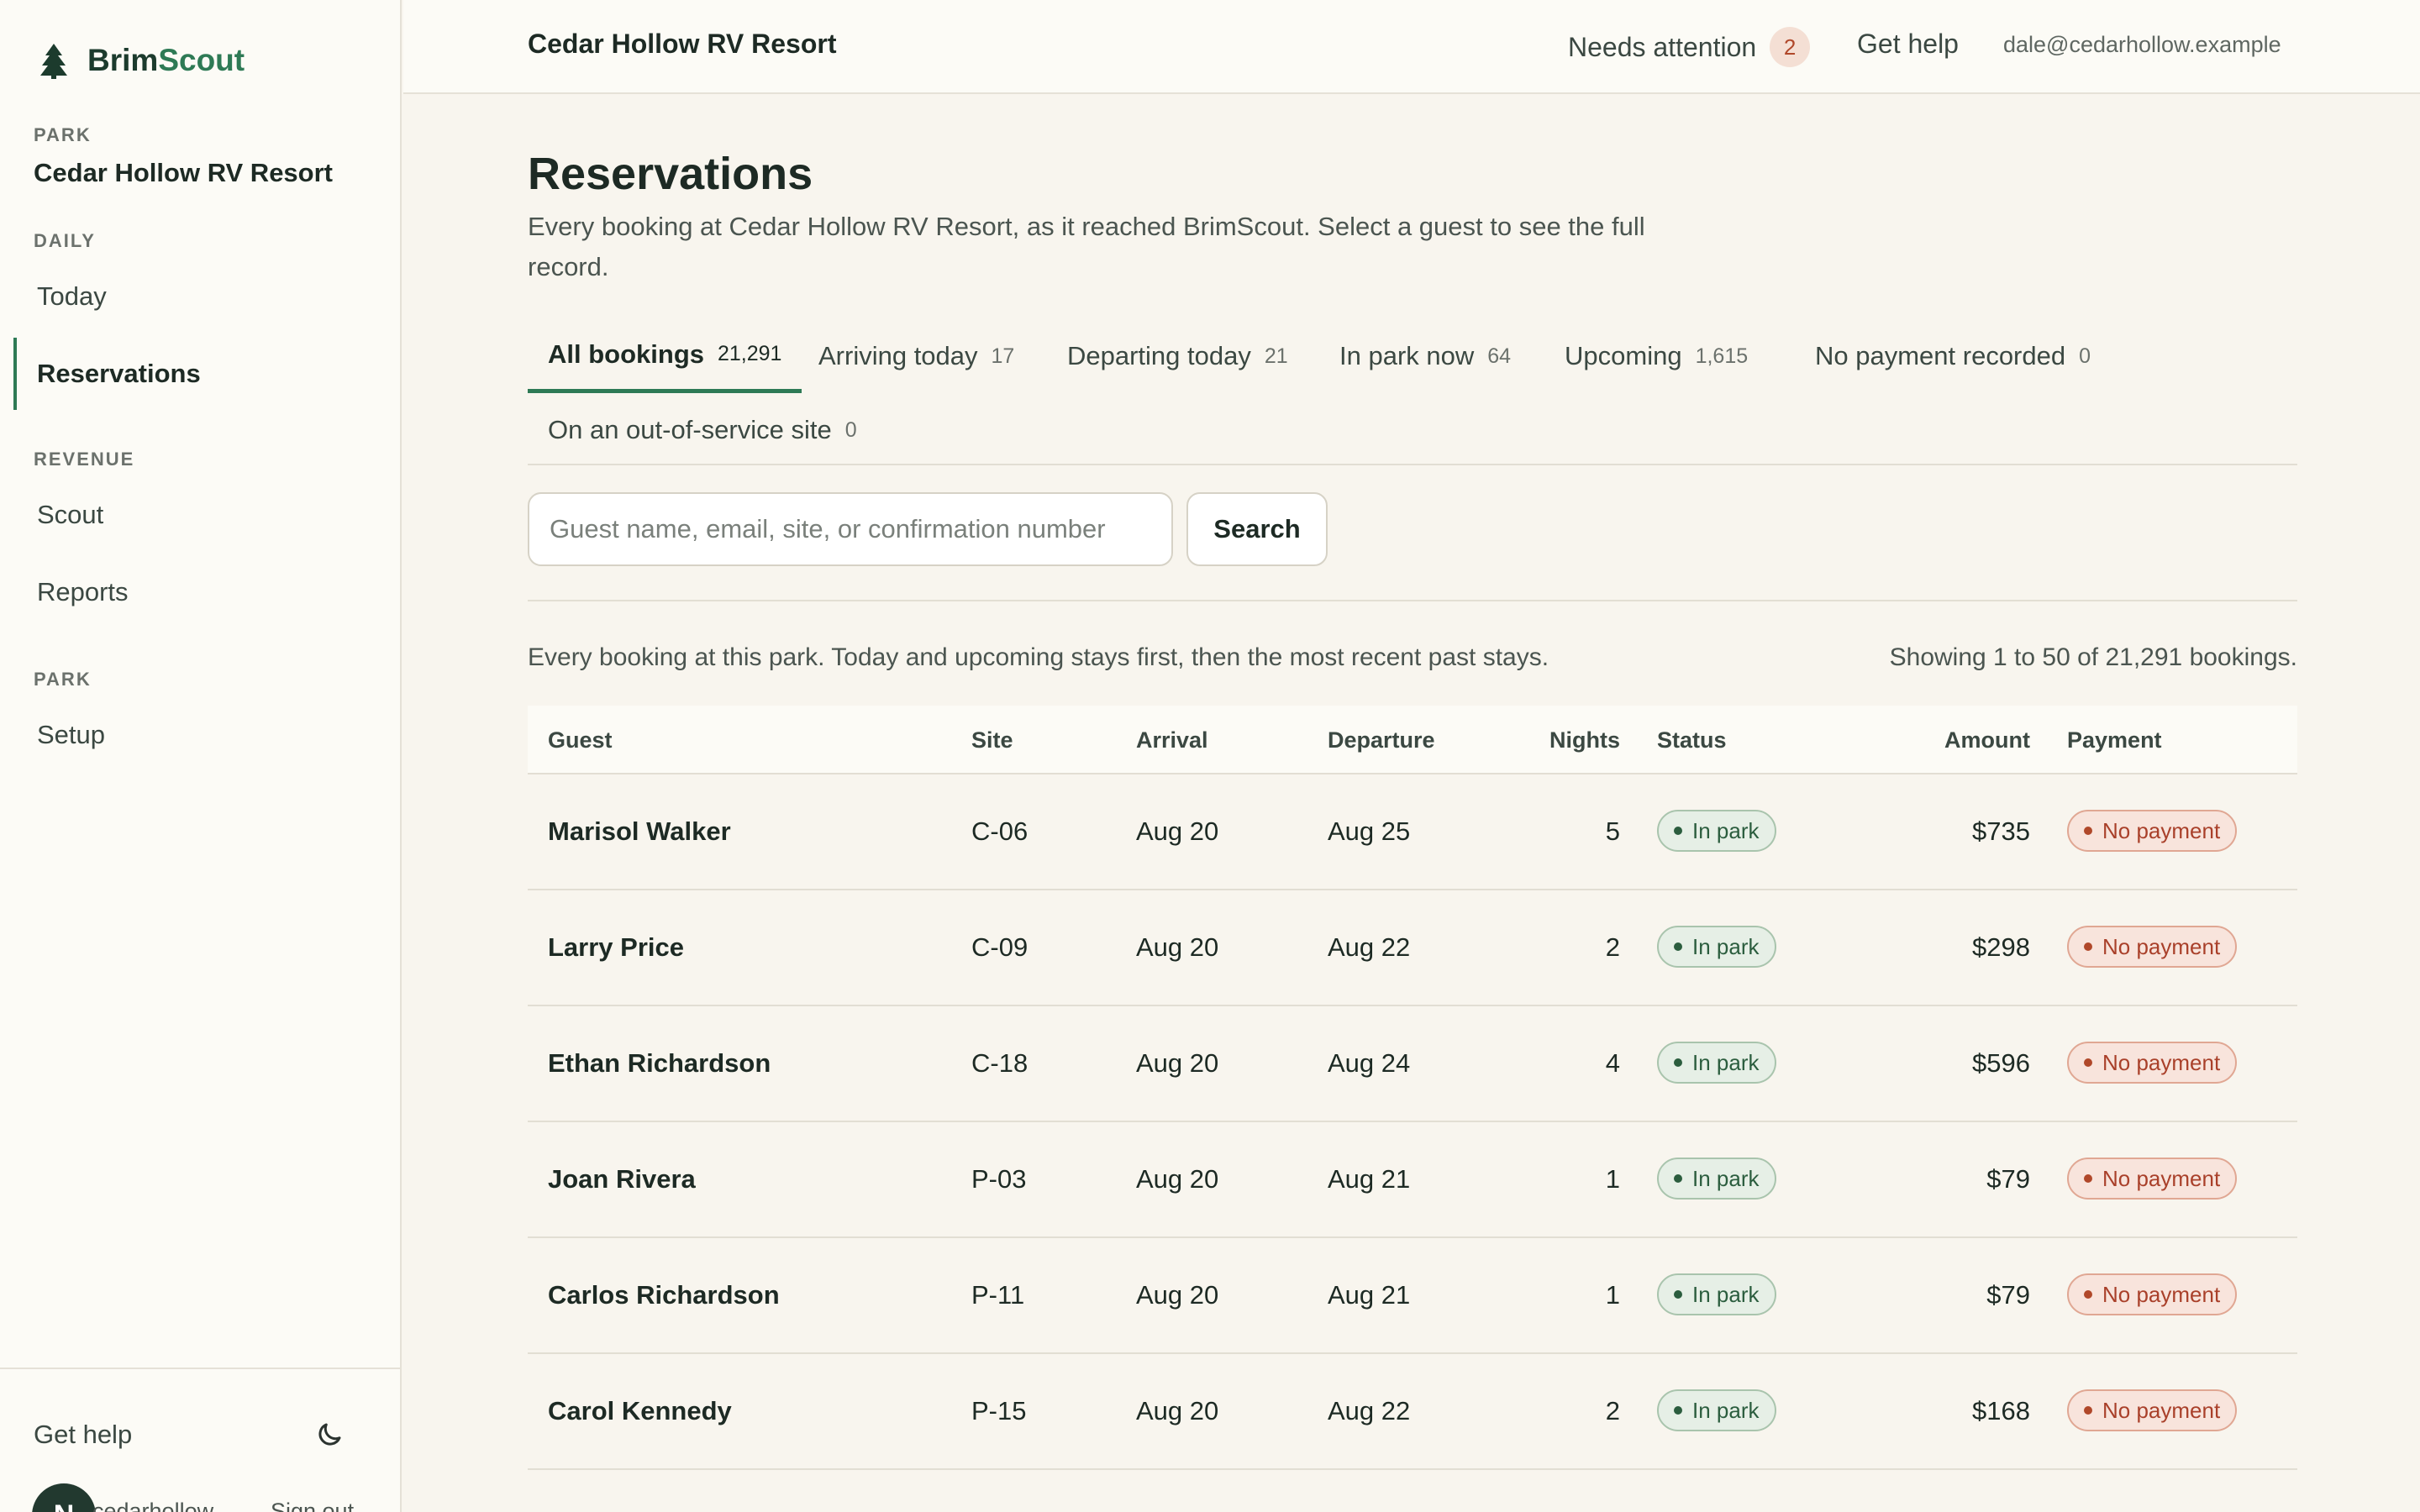  Describe the element at coordinates (1257, 529) in the screenshot. I see `search-button: Search` at that location.